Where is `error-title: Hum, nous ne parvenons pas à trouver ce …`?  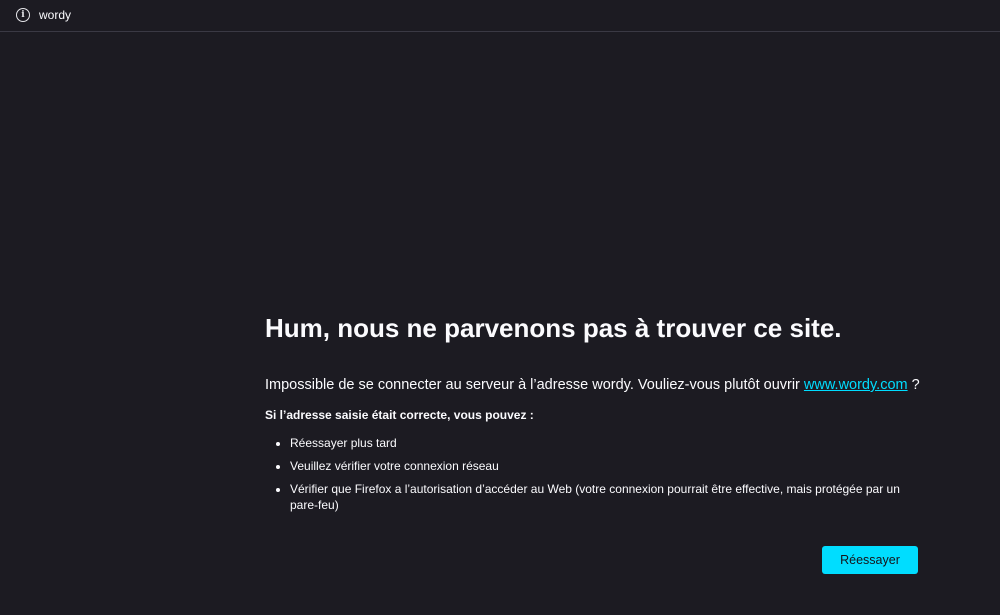
error-title: Hum, nous ne parvenons pas à trouver ce … is located at coordinates (553, 328).